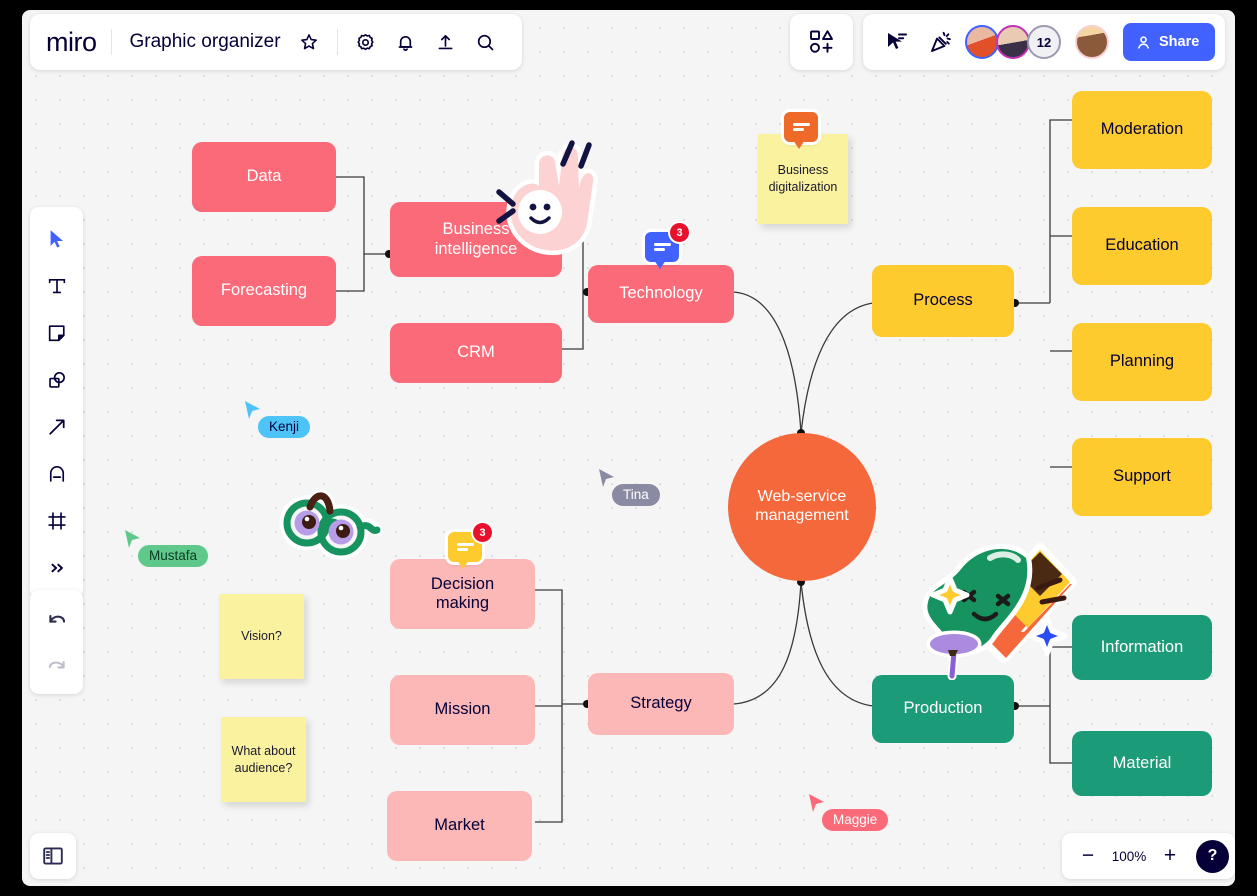 This screenshot has height=896, width=1257. I want to click on cursor-label: Tina, so click(636, 495).